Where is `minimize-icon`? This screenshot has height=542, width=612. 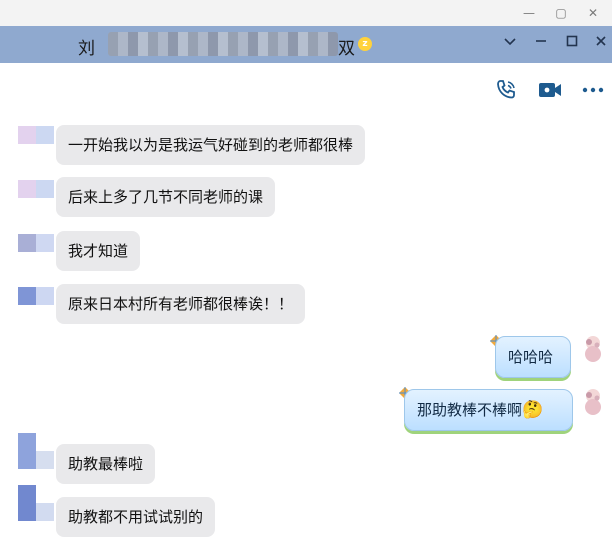
minimize-icon is located at coordinates (541, 44).